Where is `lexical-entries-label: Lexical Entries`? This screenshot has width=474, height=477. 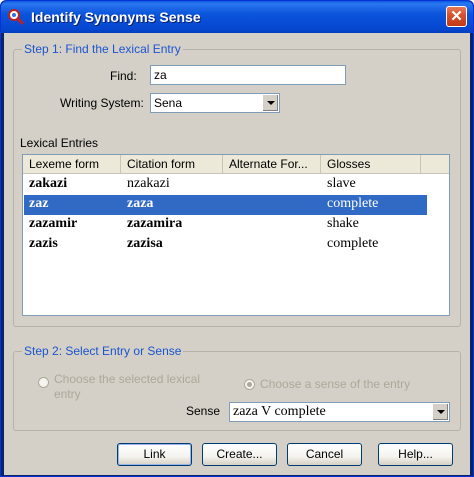
lexical-entries-label: Lexical Entries is located at coordinates (59, 143).